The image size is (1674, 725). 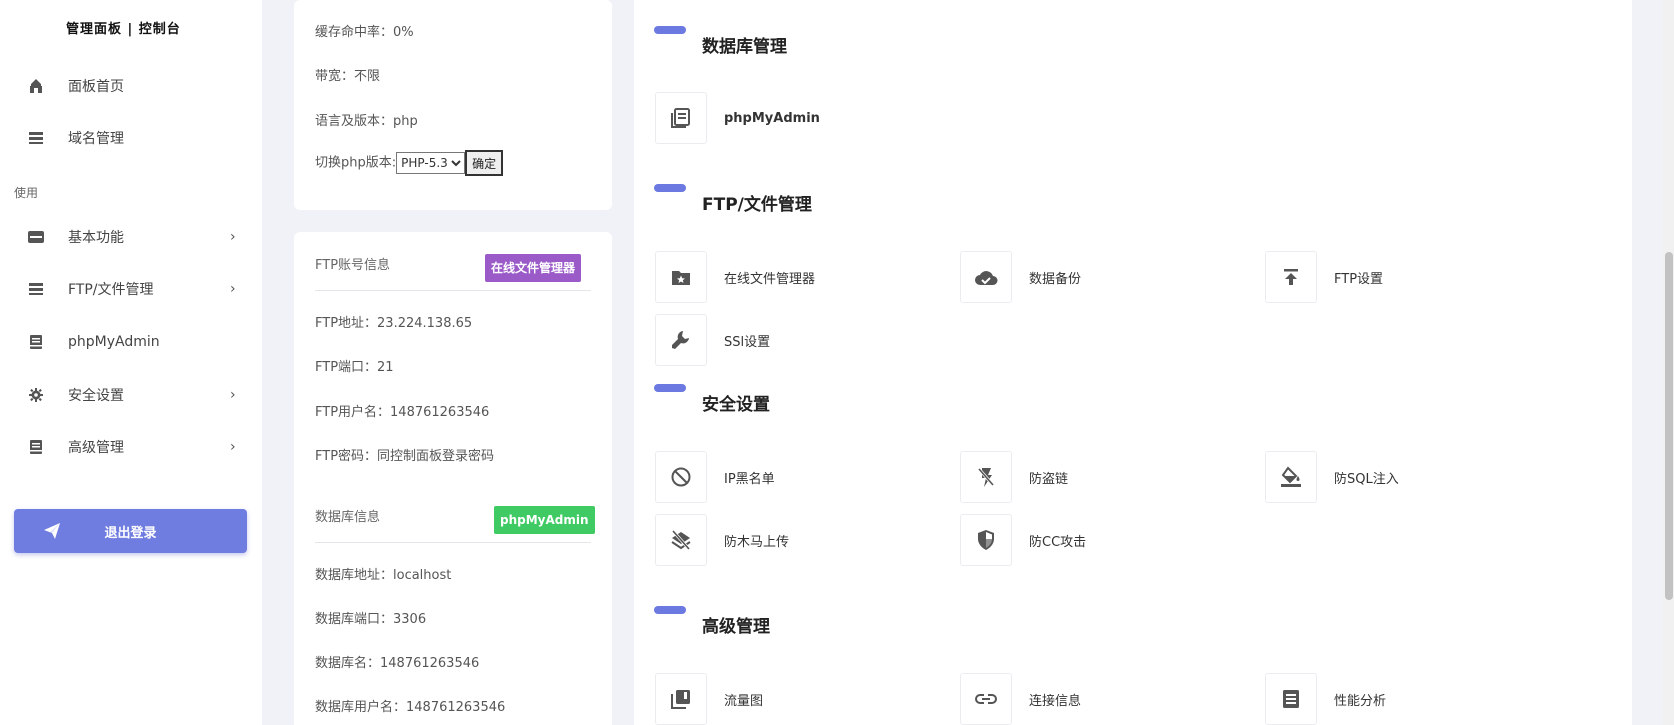 I want to click on document-icon, so click(x=681, y=118).